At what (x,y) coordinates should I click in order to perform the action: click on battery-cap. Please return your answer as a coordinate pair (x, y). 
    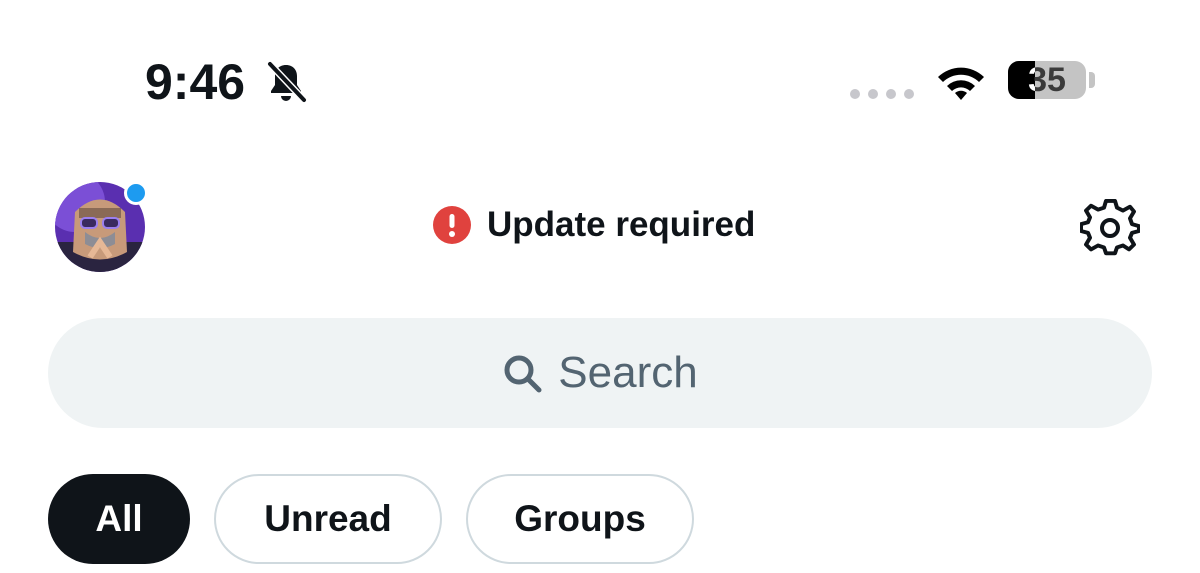
    Looking at the image, I should click on (1092, 80).